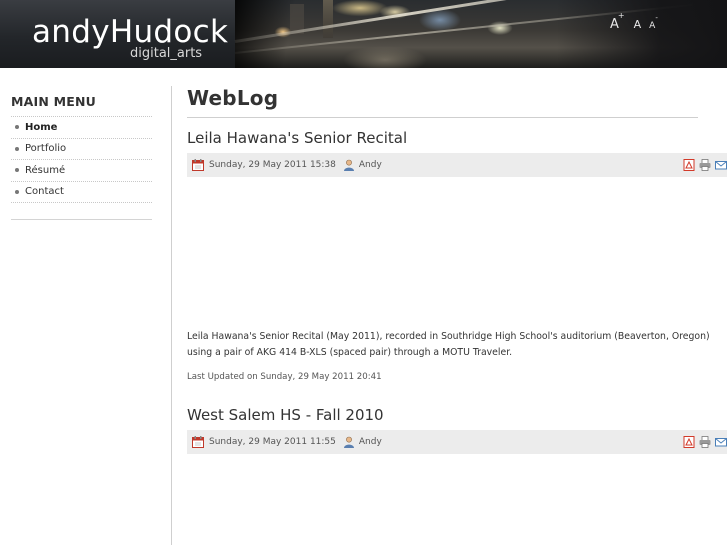 The width and height of the screenshot is (727, 545). Describe the element at coordinates (457, 165) in the screenshot. I see `article-meta-bar: Sunday, 29 May 2011 15:38 Andy` at that location.